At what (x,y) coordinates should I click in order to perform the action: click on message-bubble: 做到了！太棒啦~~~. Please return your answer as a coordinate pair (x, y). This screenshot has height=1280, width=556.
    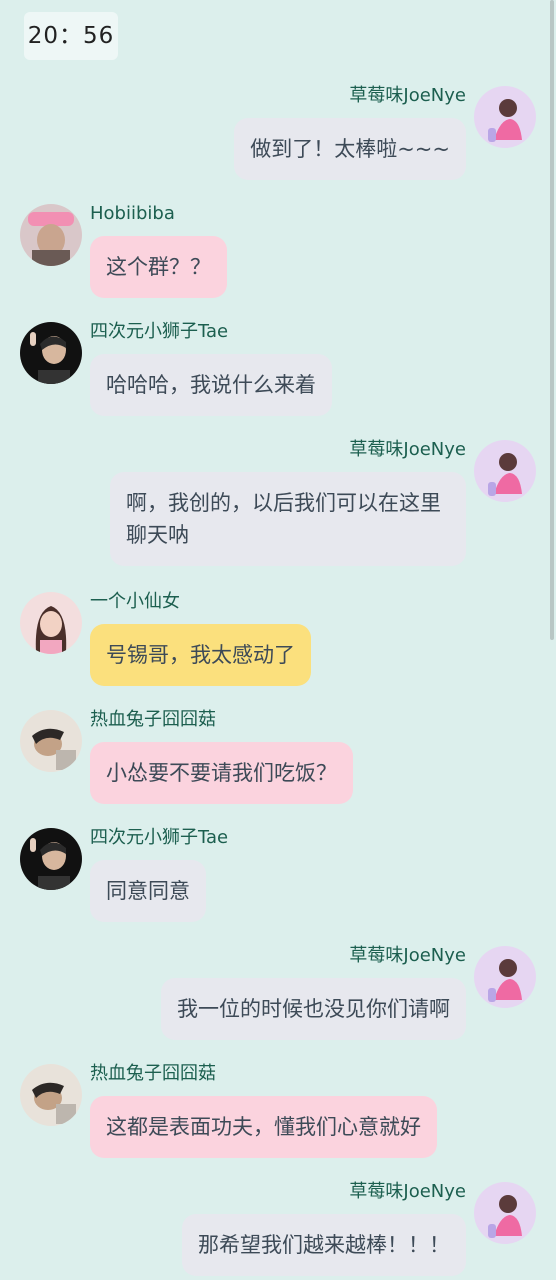
    Looking at the image, I should click on (350, 149).